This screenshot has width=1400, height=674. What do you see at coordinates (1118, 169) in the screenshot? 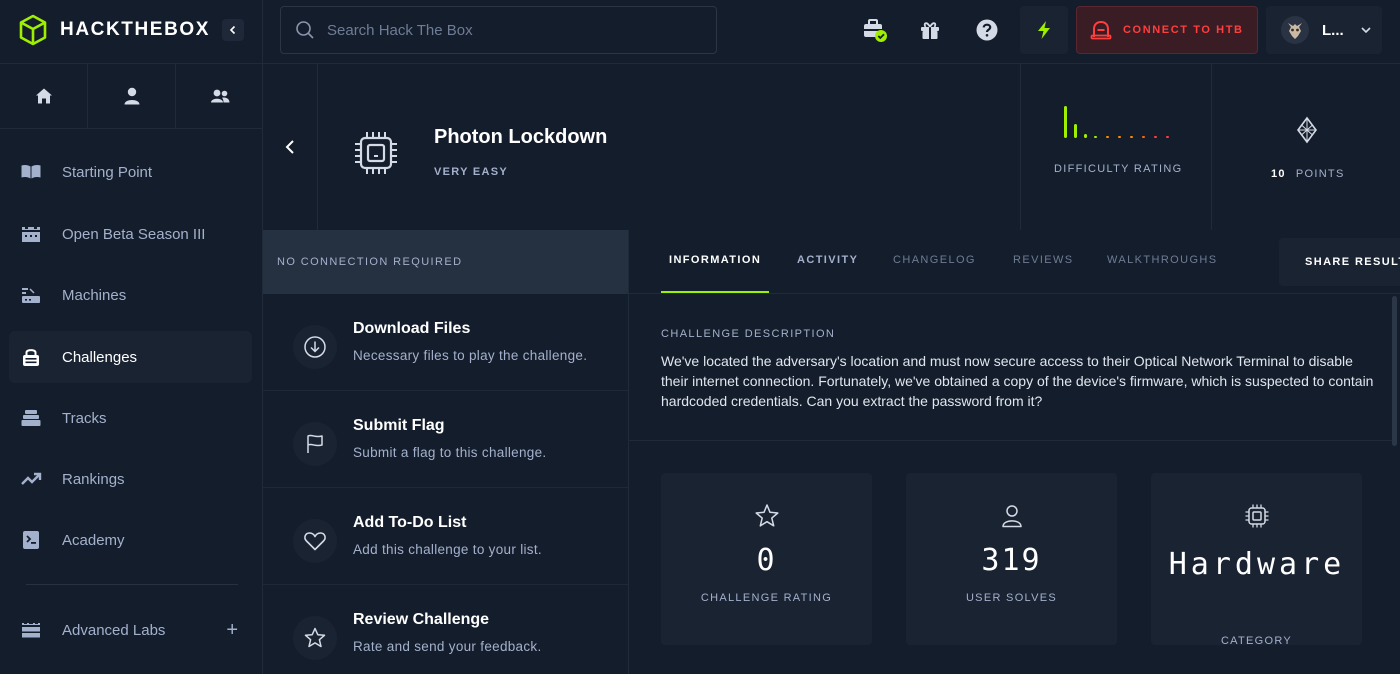
I see `difficulty-rating-label: DIFFICULTY RATING` at bounding box center [1118, 169].